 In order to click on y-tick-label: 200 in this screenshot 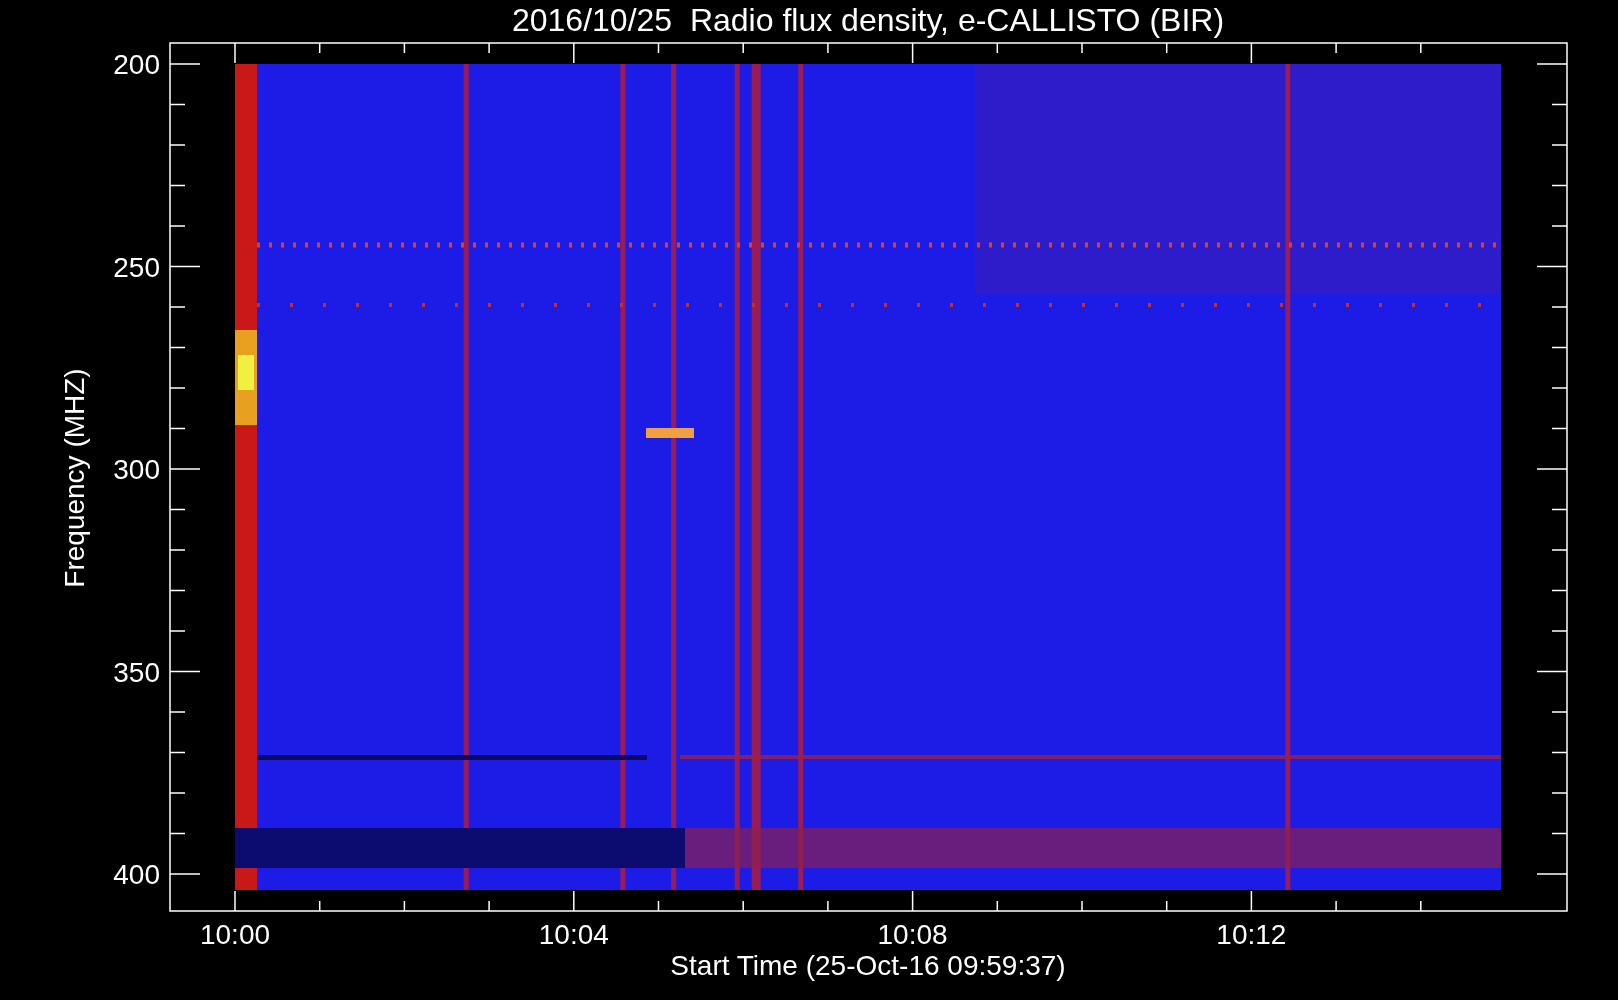, I will do `click(136, 64)`.